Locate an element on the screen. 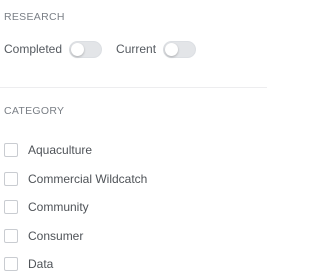 The height and width of the screenshot is (272, 320). section-divider is located at coordinates (133, 87).